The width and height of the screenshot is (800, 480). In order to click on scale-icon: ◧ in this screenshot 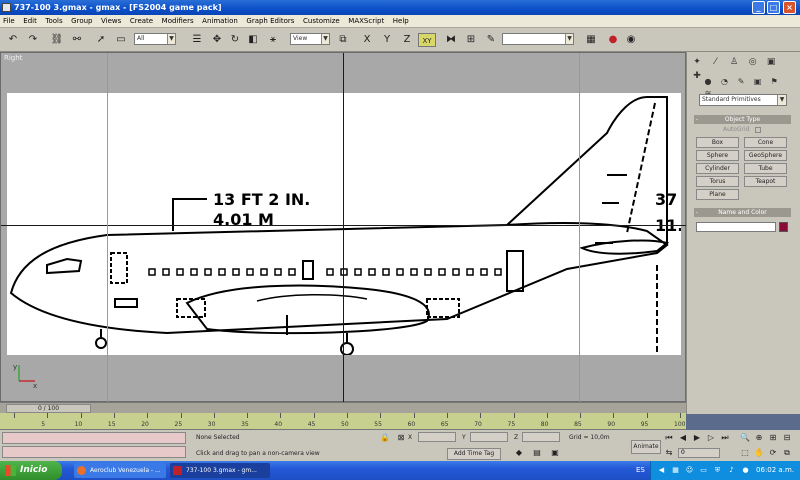, I will do `click(253, 40)`.